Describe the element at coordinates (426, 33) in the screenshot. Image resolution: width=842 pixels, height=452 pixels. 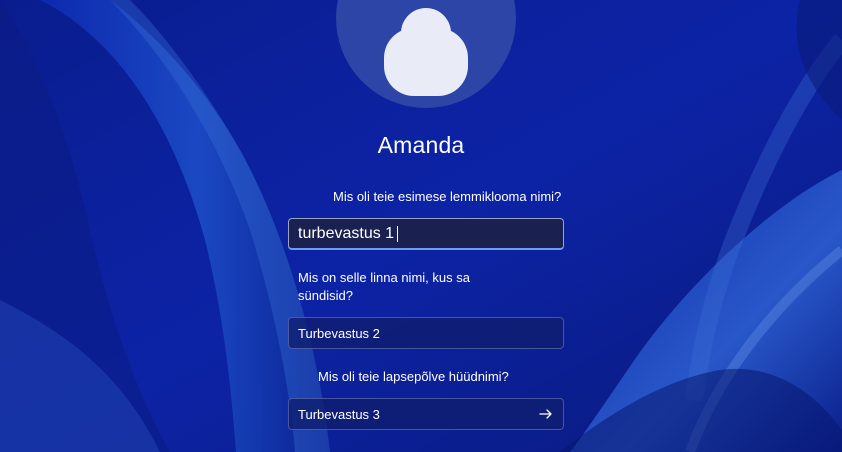
I see `avatar-head-shape` at that location.